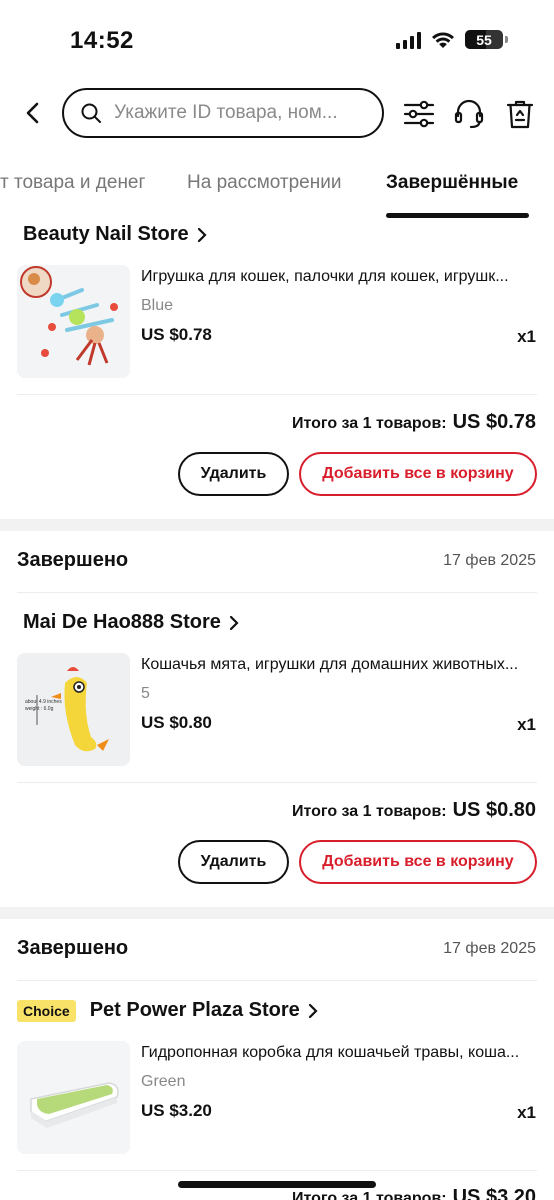 The width and height of the screenshot is (554, 1200). What do you see at coordinates (457, 215) in the screenshot?
I see `active-tab-indicator` at bounding box center [457, 215].